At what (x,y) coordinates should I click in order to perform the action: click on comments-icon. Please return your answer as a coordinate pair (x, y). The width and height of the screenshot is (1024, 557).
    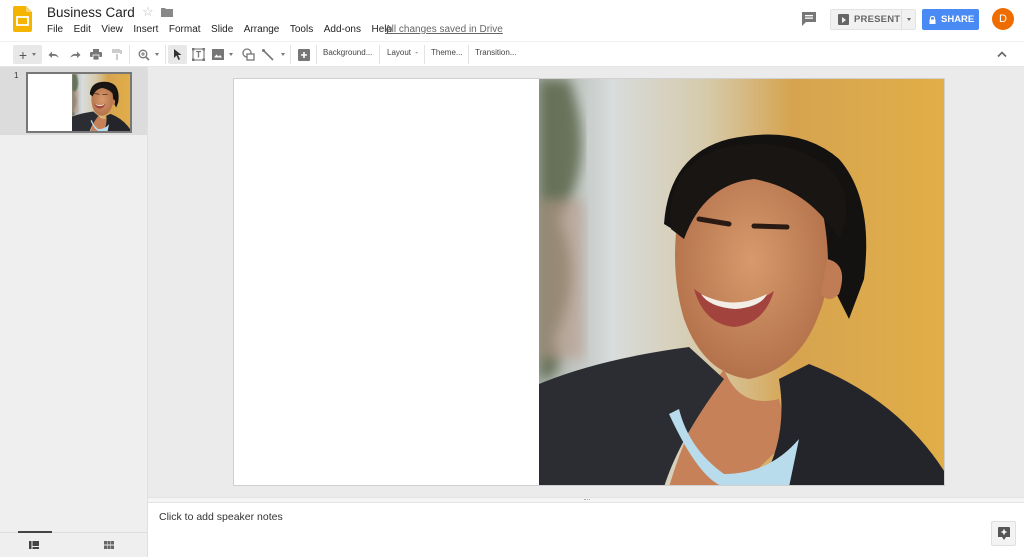
    Looking at the image, I should click on (809, 19).